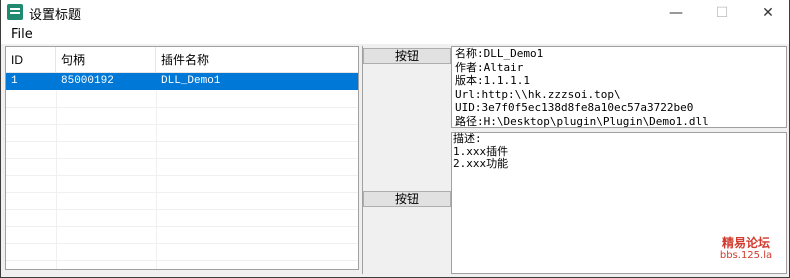 Image resolution: width=790 pixels, height=278 pixels. Describe the element at coordinates (257, 59) in the screenshot. I see `column-header-plugin-name: 插件名称` at that location.